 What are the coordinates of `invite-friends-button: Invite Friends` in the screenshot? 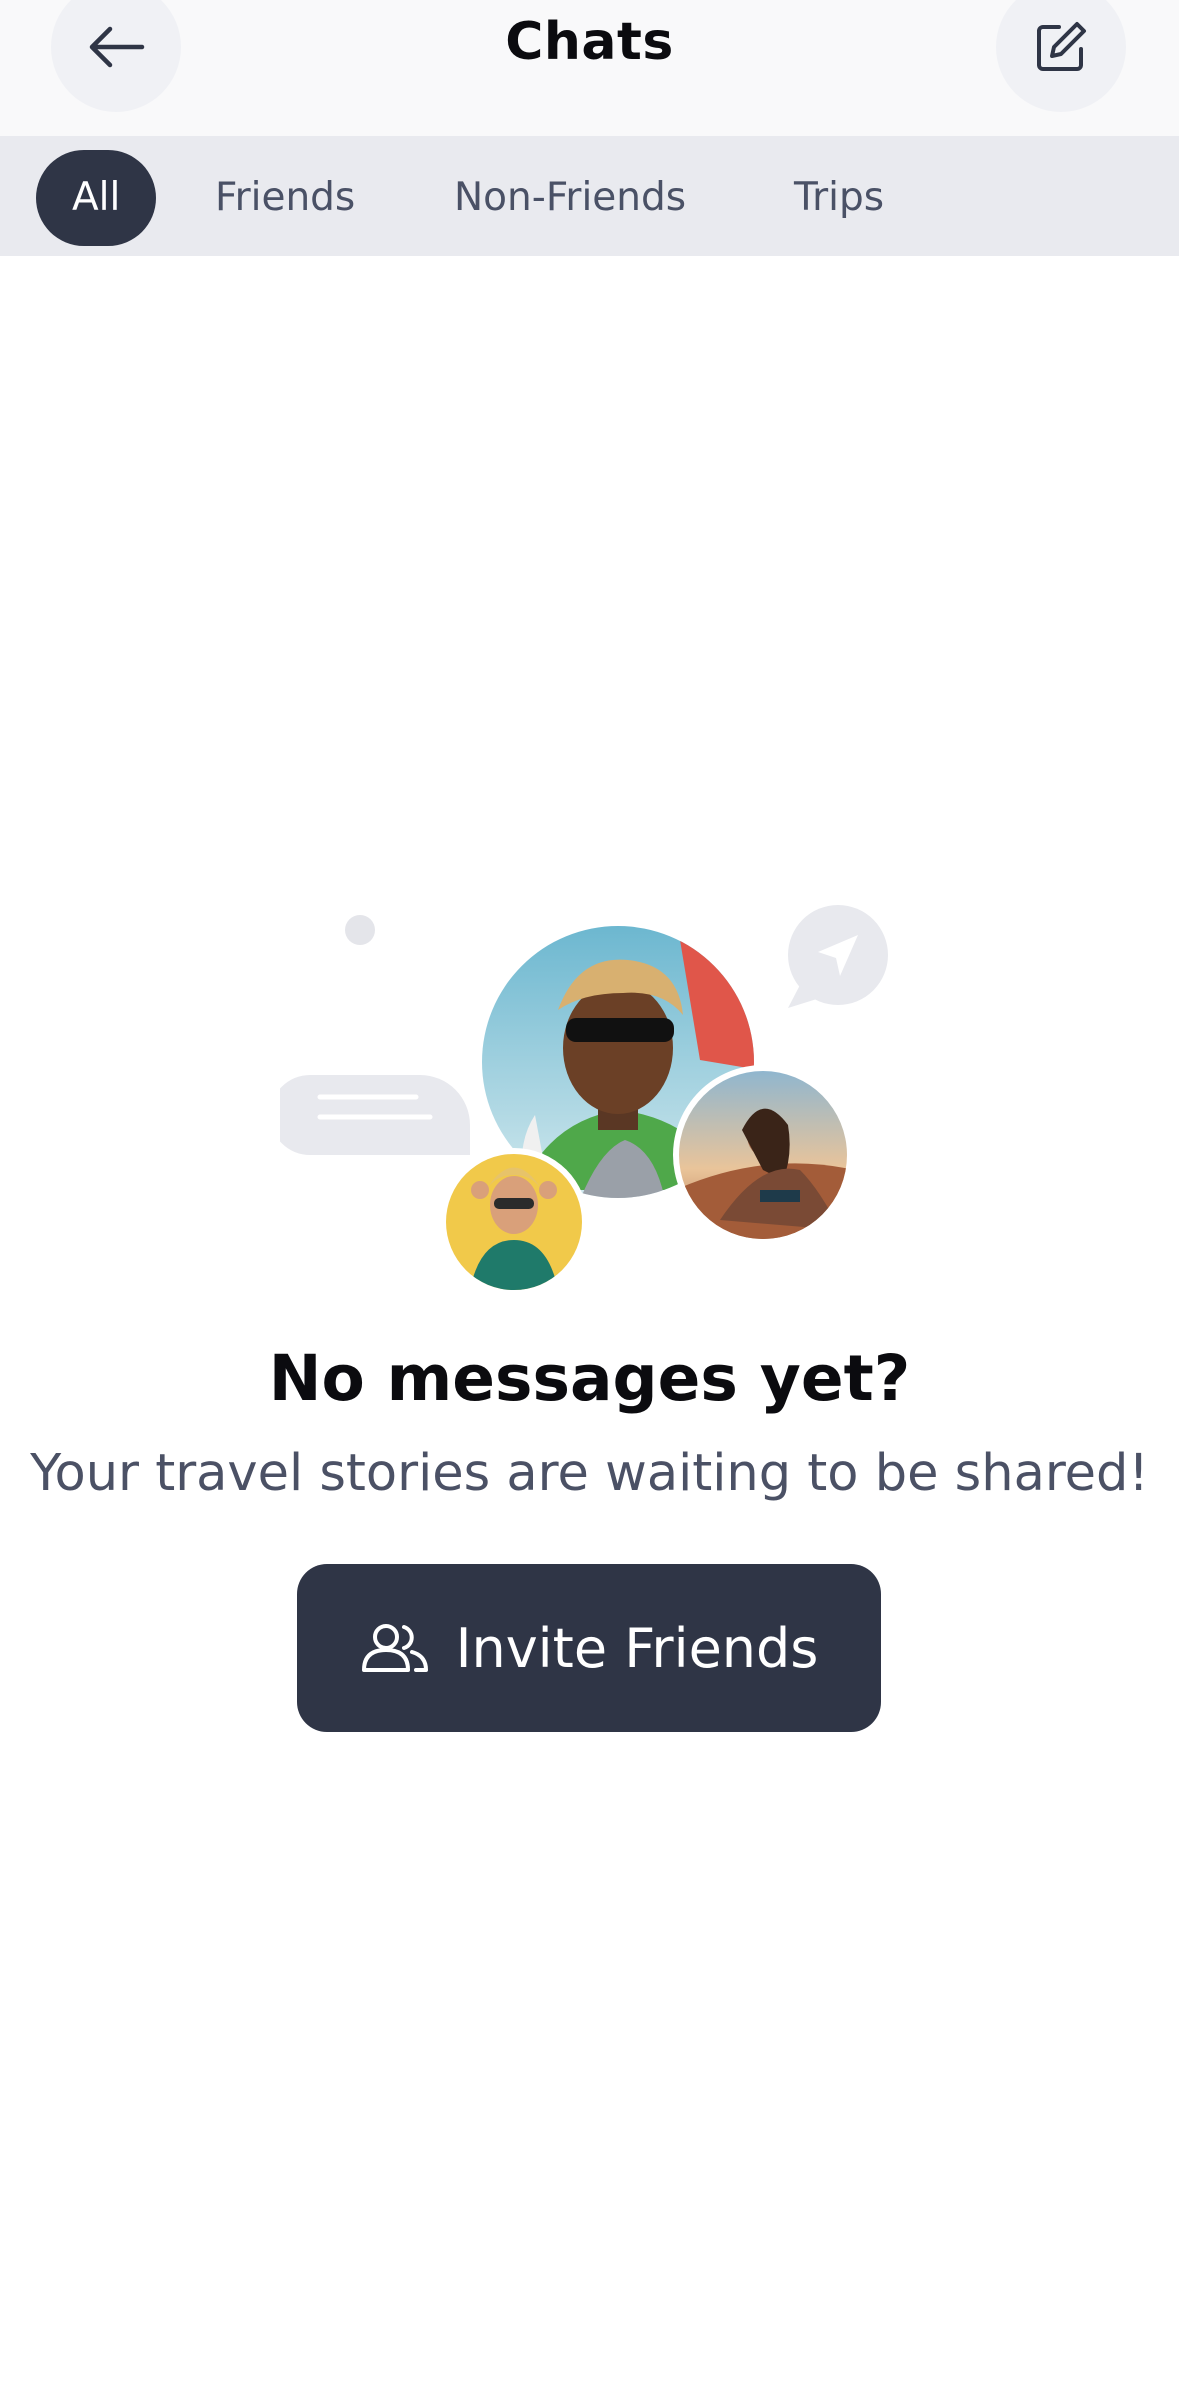 It's located at (589, 1648).